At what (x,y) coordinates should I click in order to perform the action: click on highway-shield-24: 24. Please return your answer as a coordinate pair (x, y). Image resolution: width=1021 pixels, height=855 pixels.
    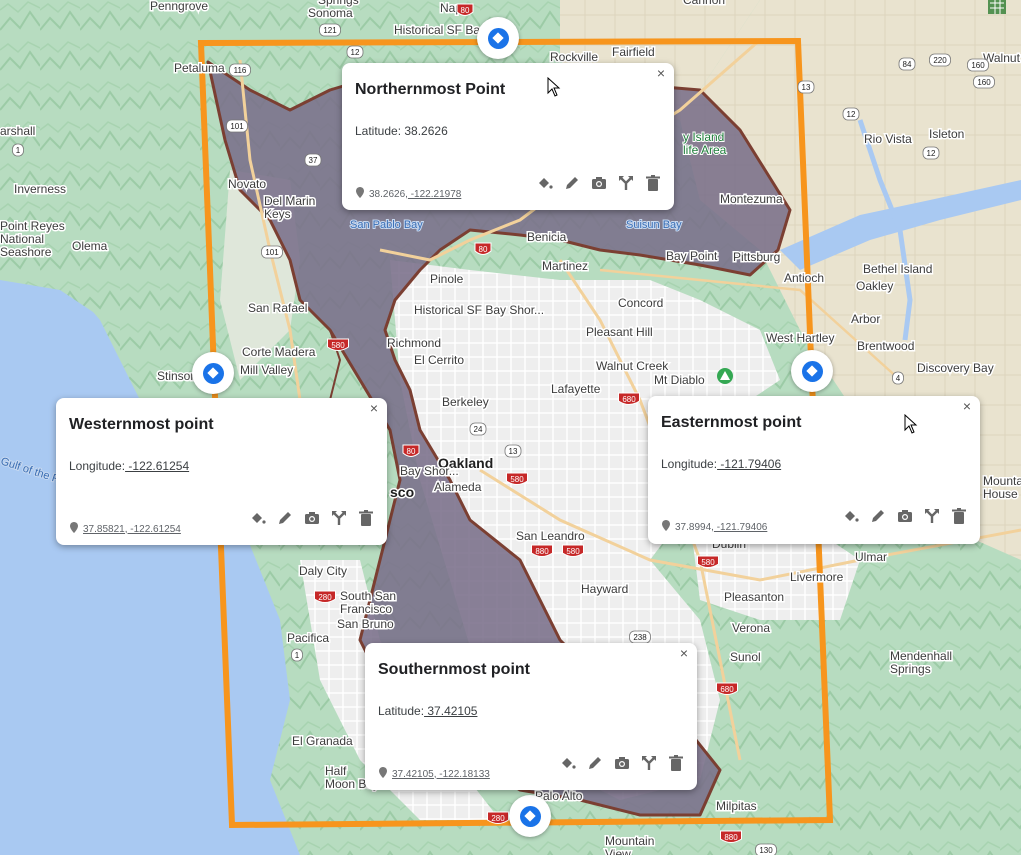
    Looking at the image, I should click on (478, 429).